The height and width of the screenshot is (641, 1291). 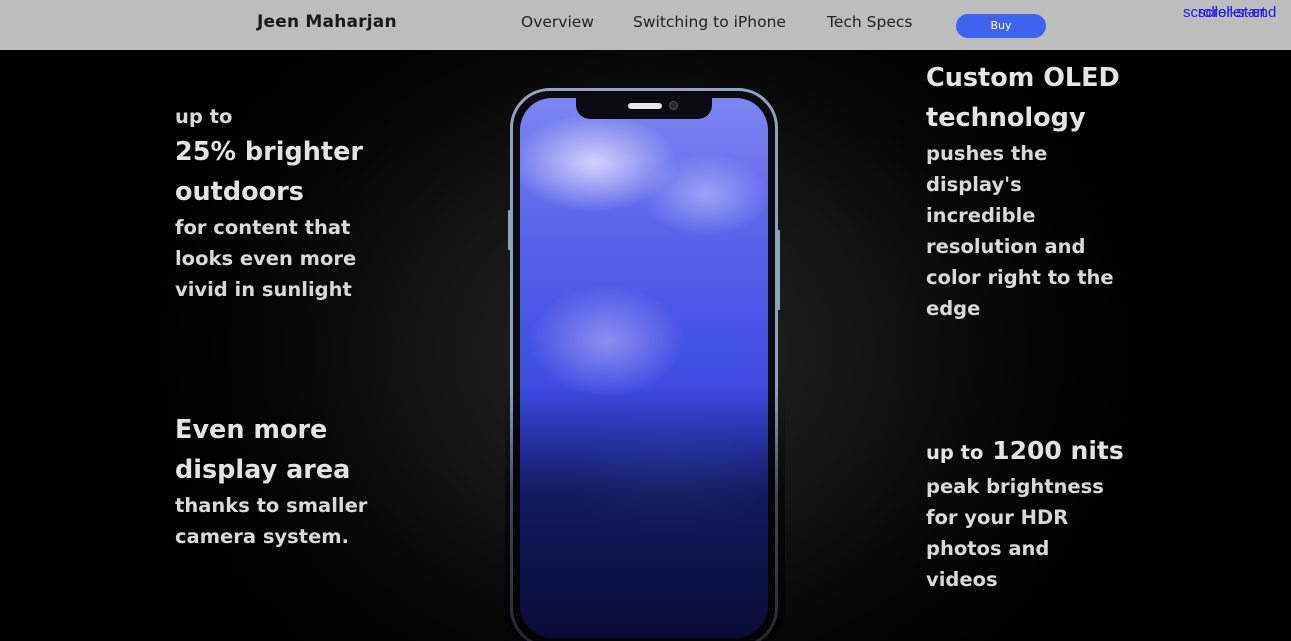 What do you see at coordinates (709, 22) in the screenshot?
I see `nav-link-switching: Switching to iPhone` at bounding box center [709, 22].